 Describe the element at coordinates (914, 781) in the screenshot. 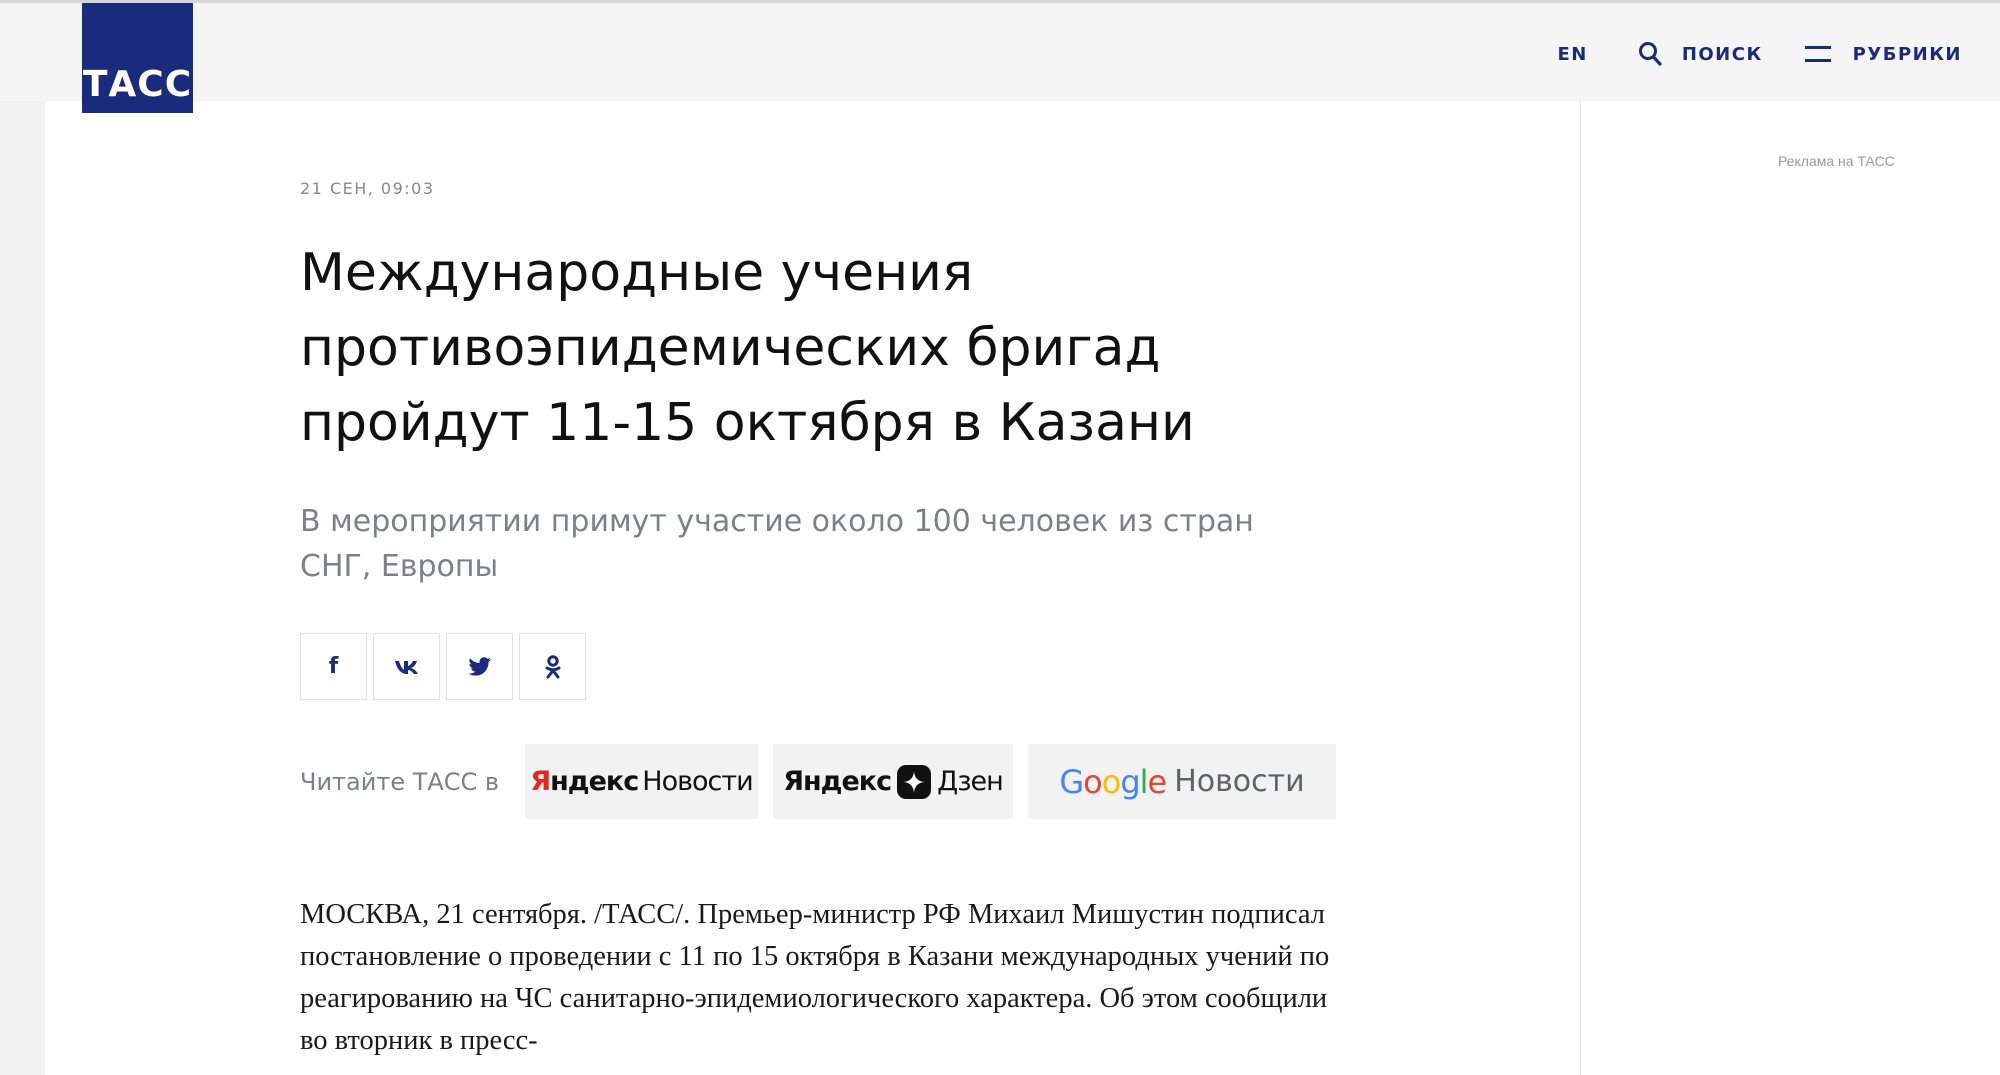

I see `zen-star-icon` at that location.